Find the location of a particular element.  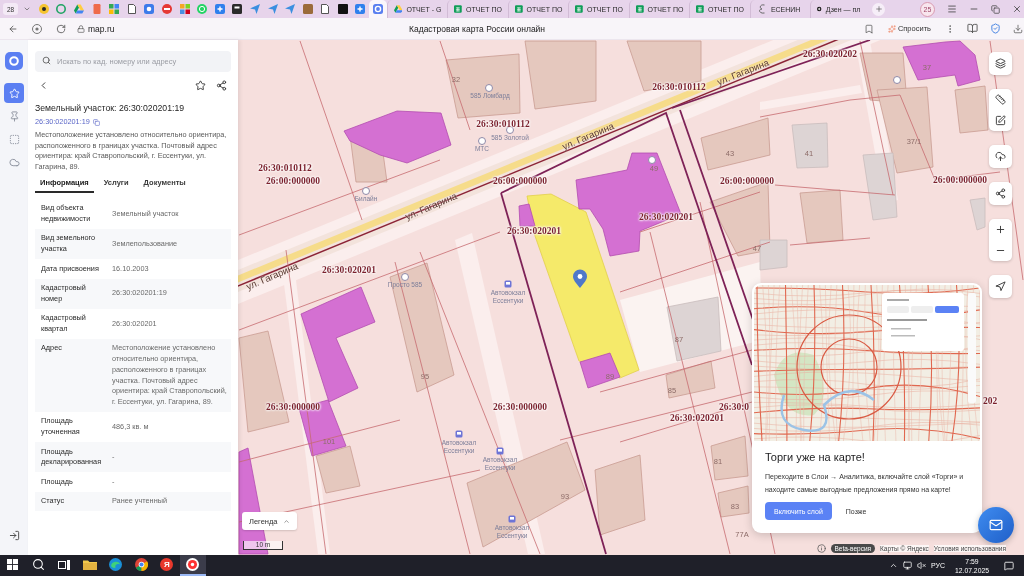

layers-icon is located at coordinates (1000, 63).